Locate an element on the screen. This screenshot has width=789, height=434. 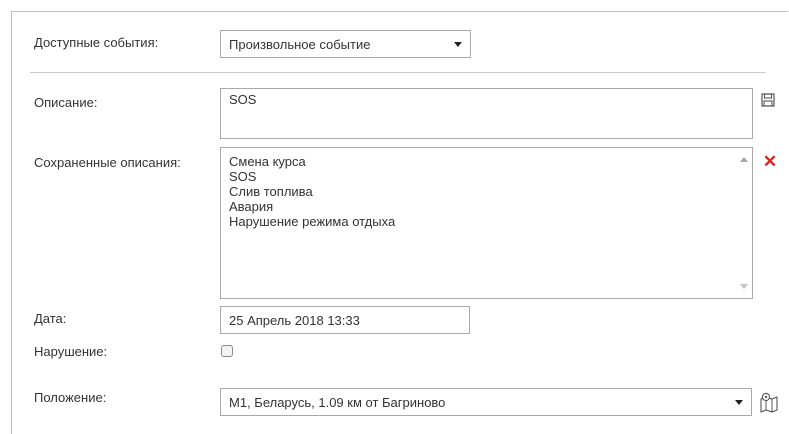
position-value: M1, Беларусь, 1.09 км от Багриново is located at coordinates (337, 402).